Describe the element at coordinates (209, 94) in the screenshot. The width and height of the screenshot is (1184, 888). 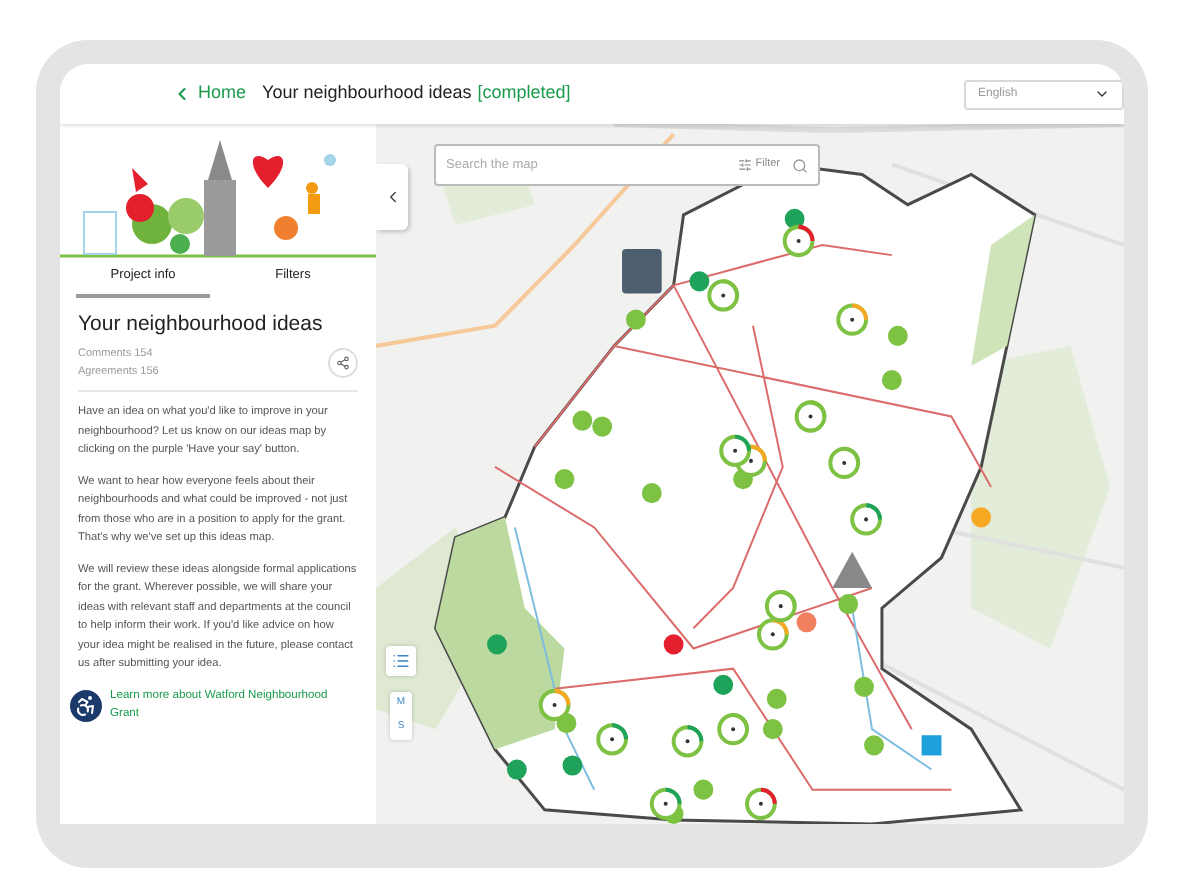
I see `home-link: Home` at that location.